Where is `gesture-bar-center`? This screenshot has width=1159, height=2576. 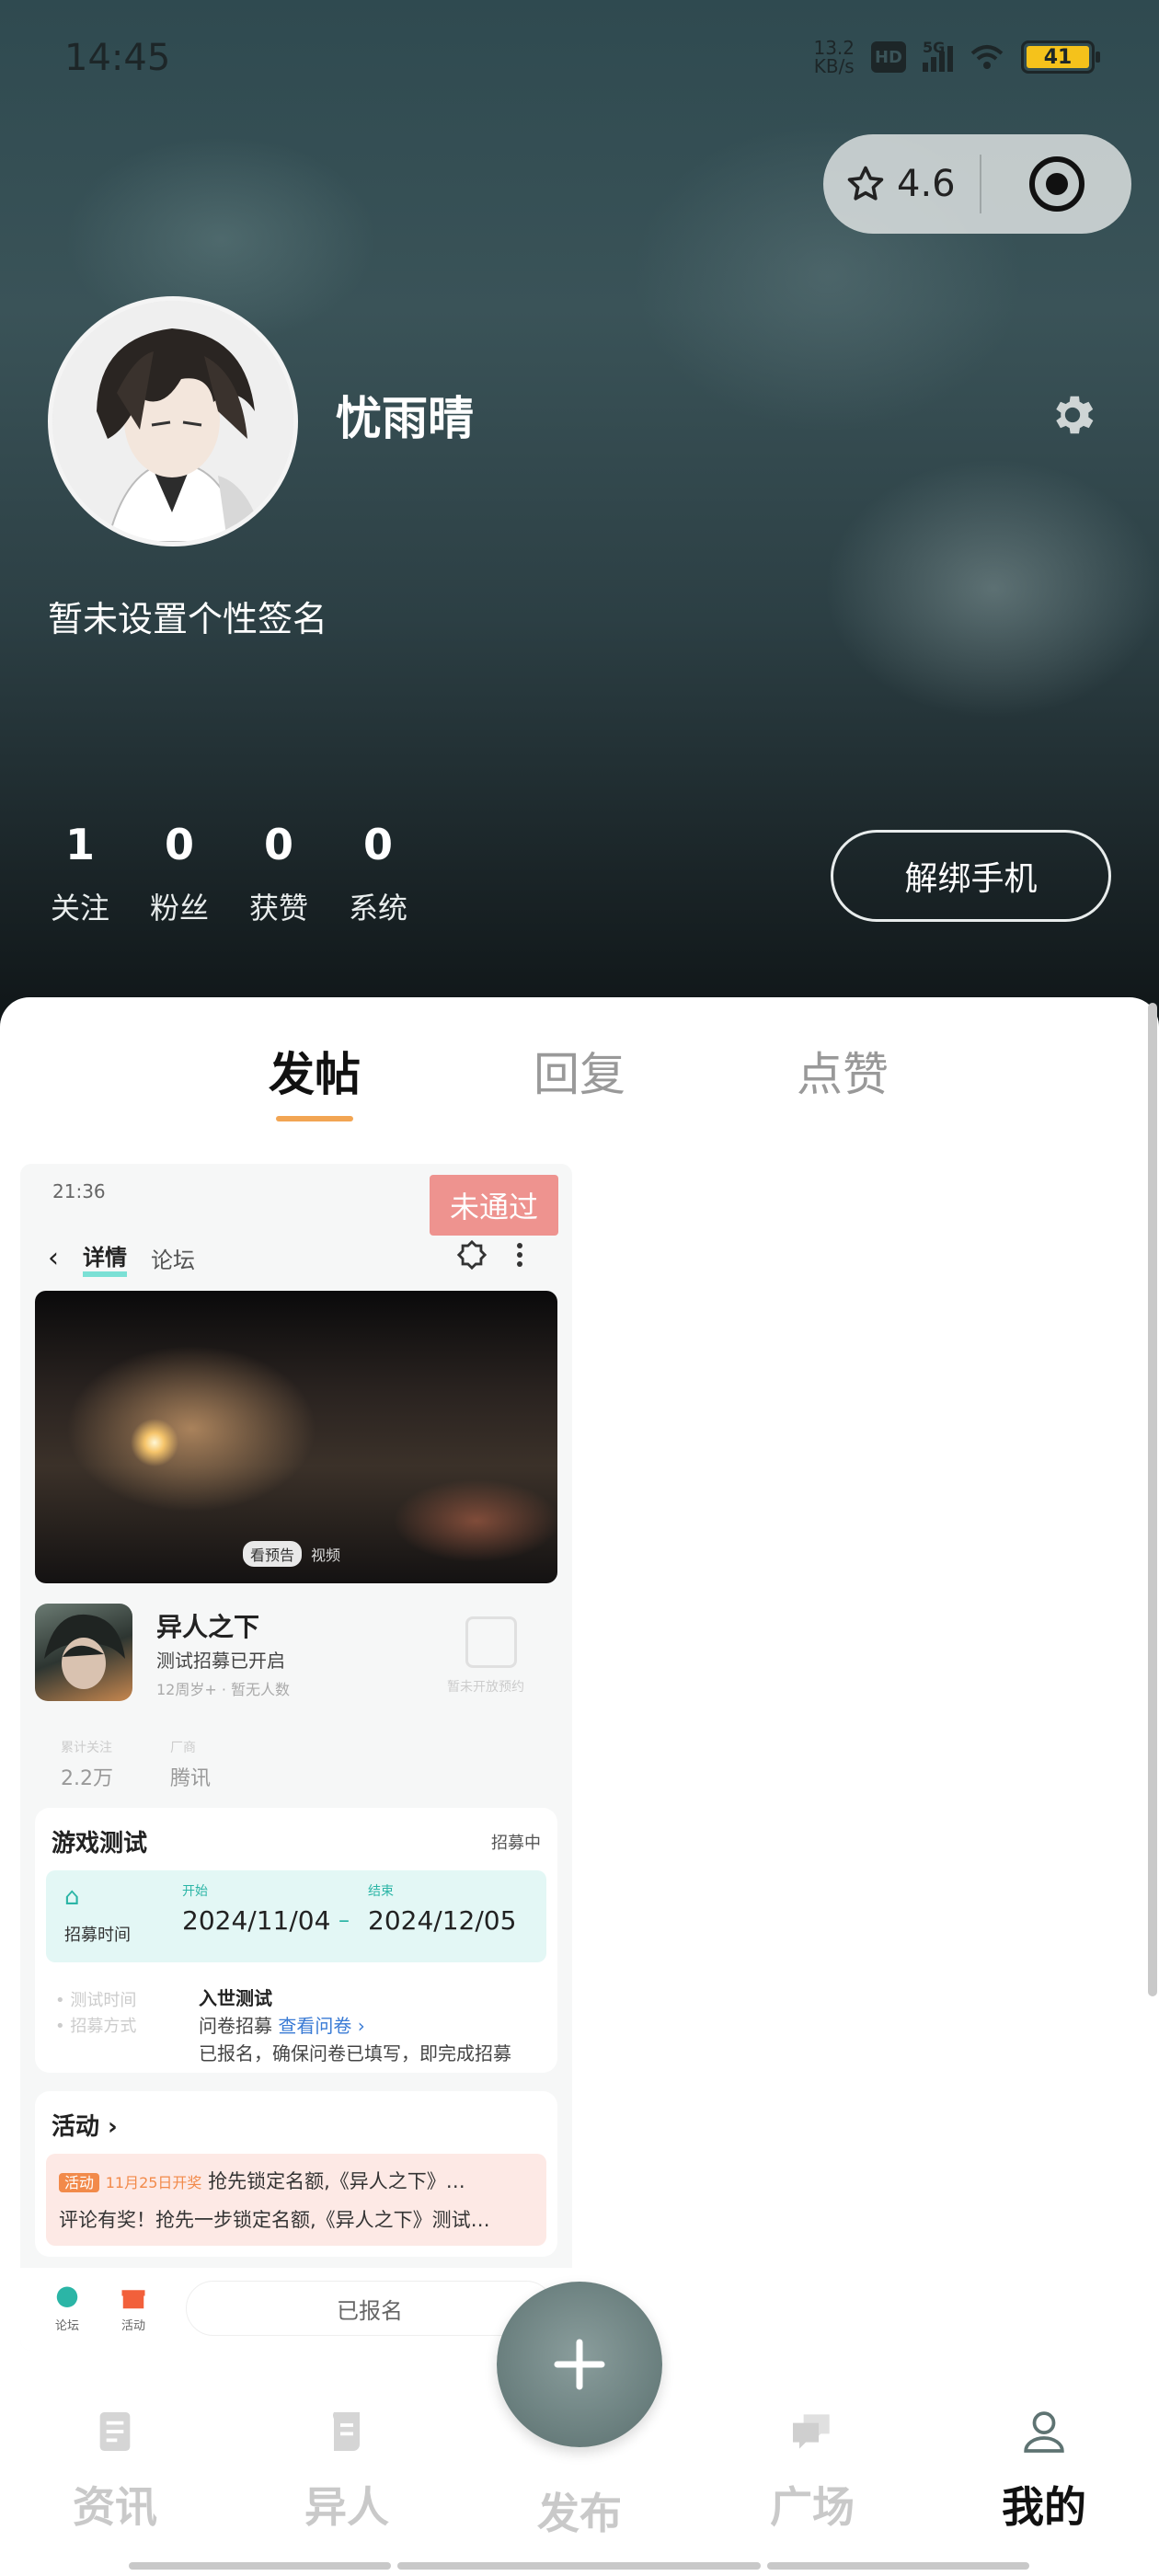 gesture-bar-center is located at coordinates (579, 2566).